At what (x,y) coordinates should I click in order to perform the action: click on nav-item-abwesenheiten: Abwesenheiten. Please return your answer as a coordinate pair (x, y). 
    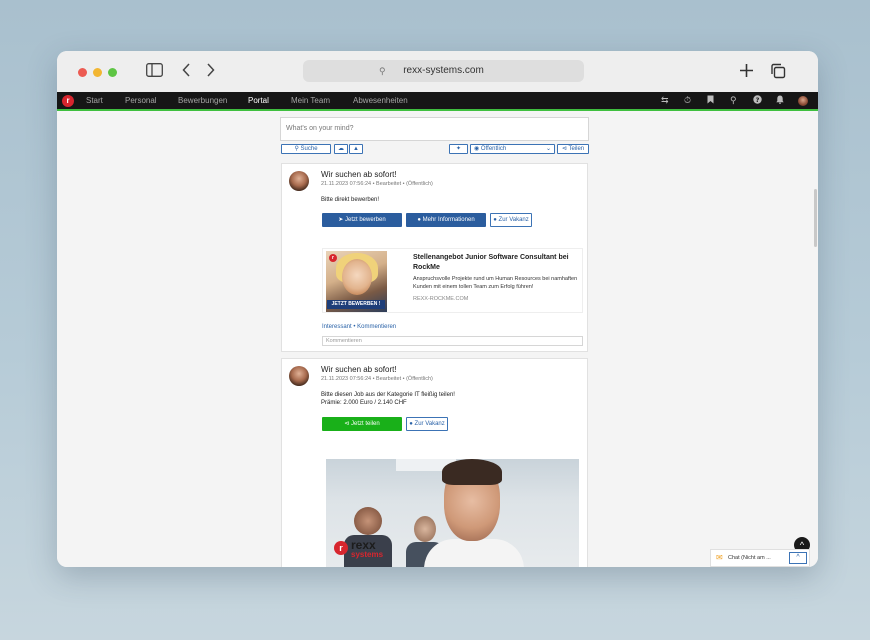
    Looking at the image, I should click on (380, 100).